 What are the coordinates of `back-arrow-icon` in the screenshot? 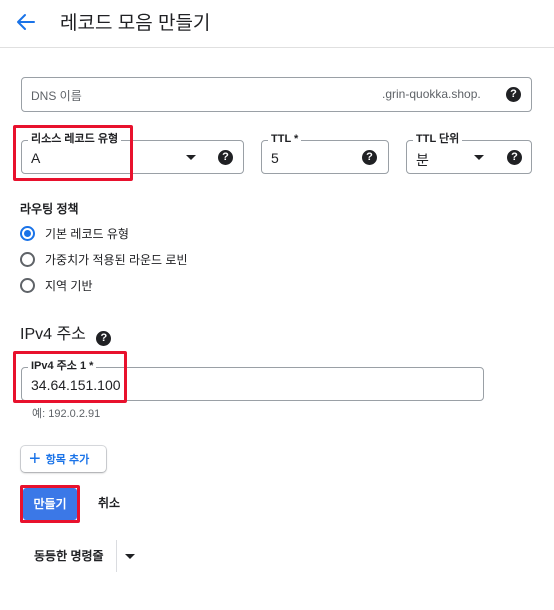 It's located at (26, 22).